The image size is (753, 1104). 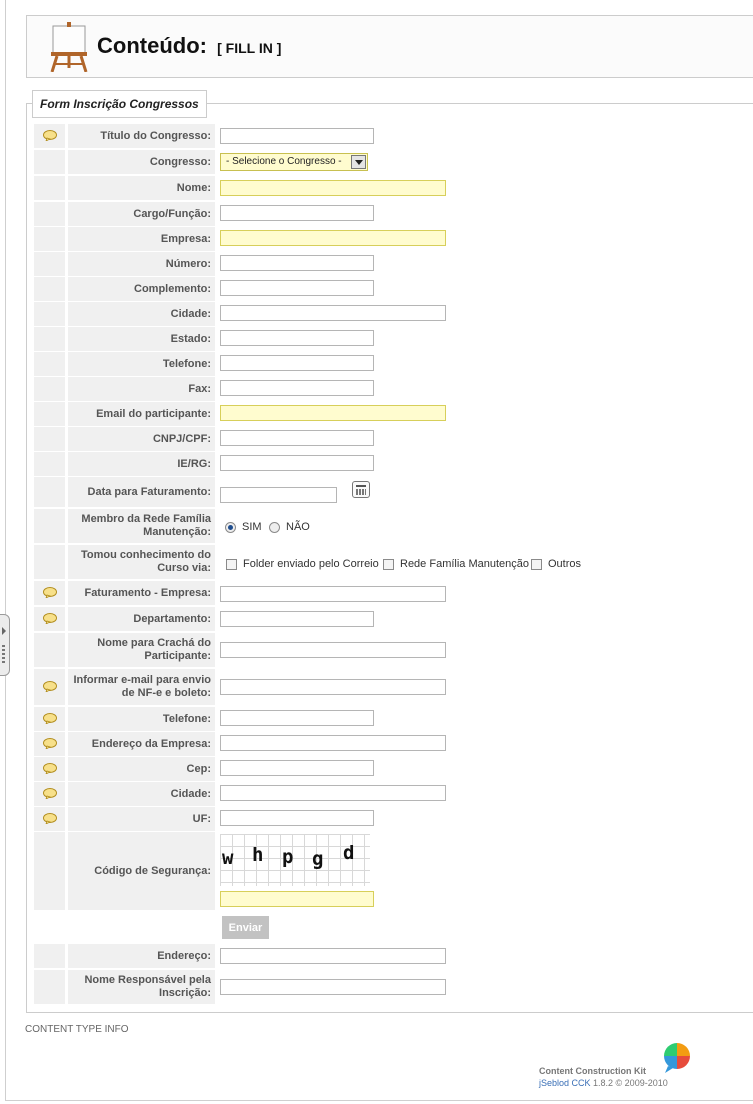 What do you see at coordinates (274, 527) in the screenshot?
I see `radio-nao` at bounding box center [274, 527].